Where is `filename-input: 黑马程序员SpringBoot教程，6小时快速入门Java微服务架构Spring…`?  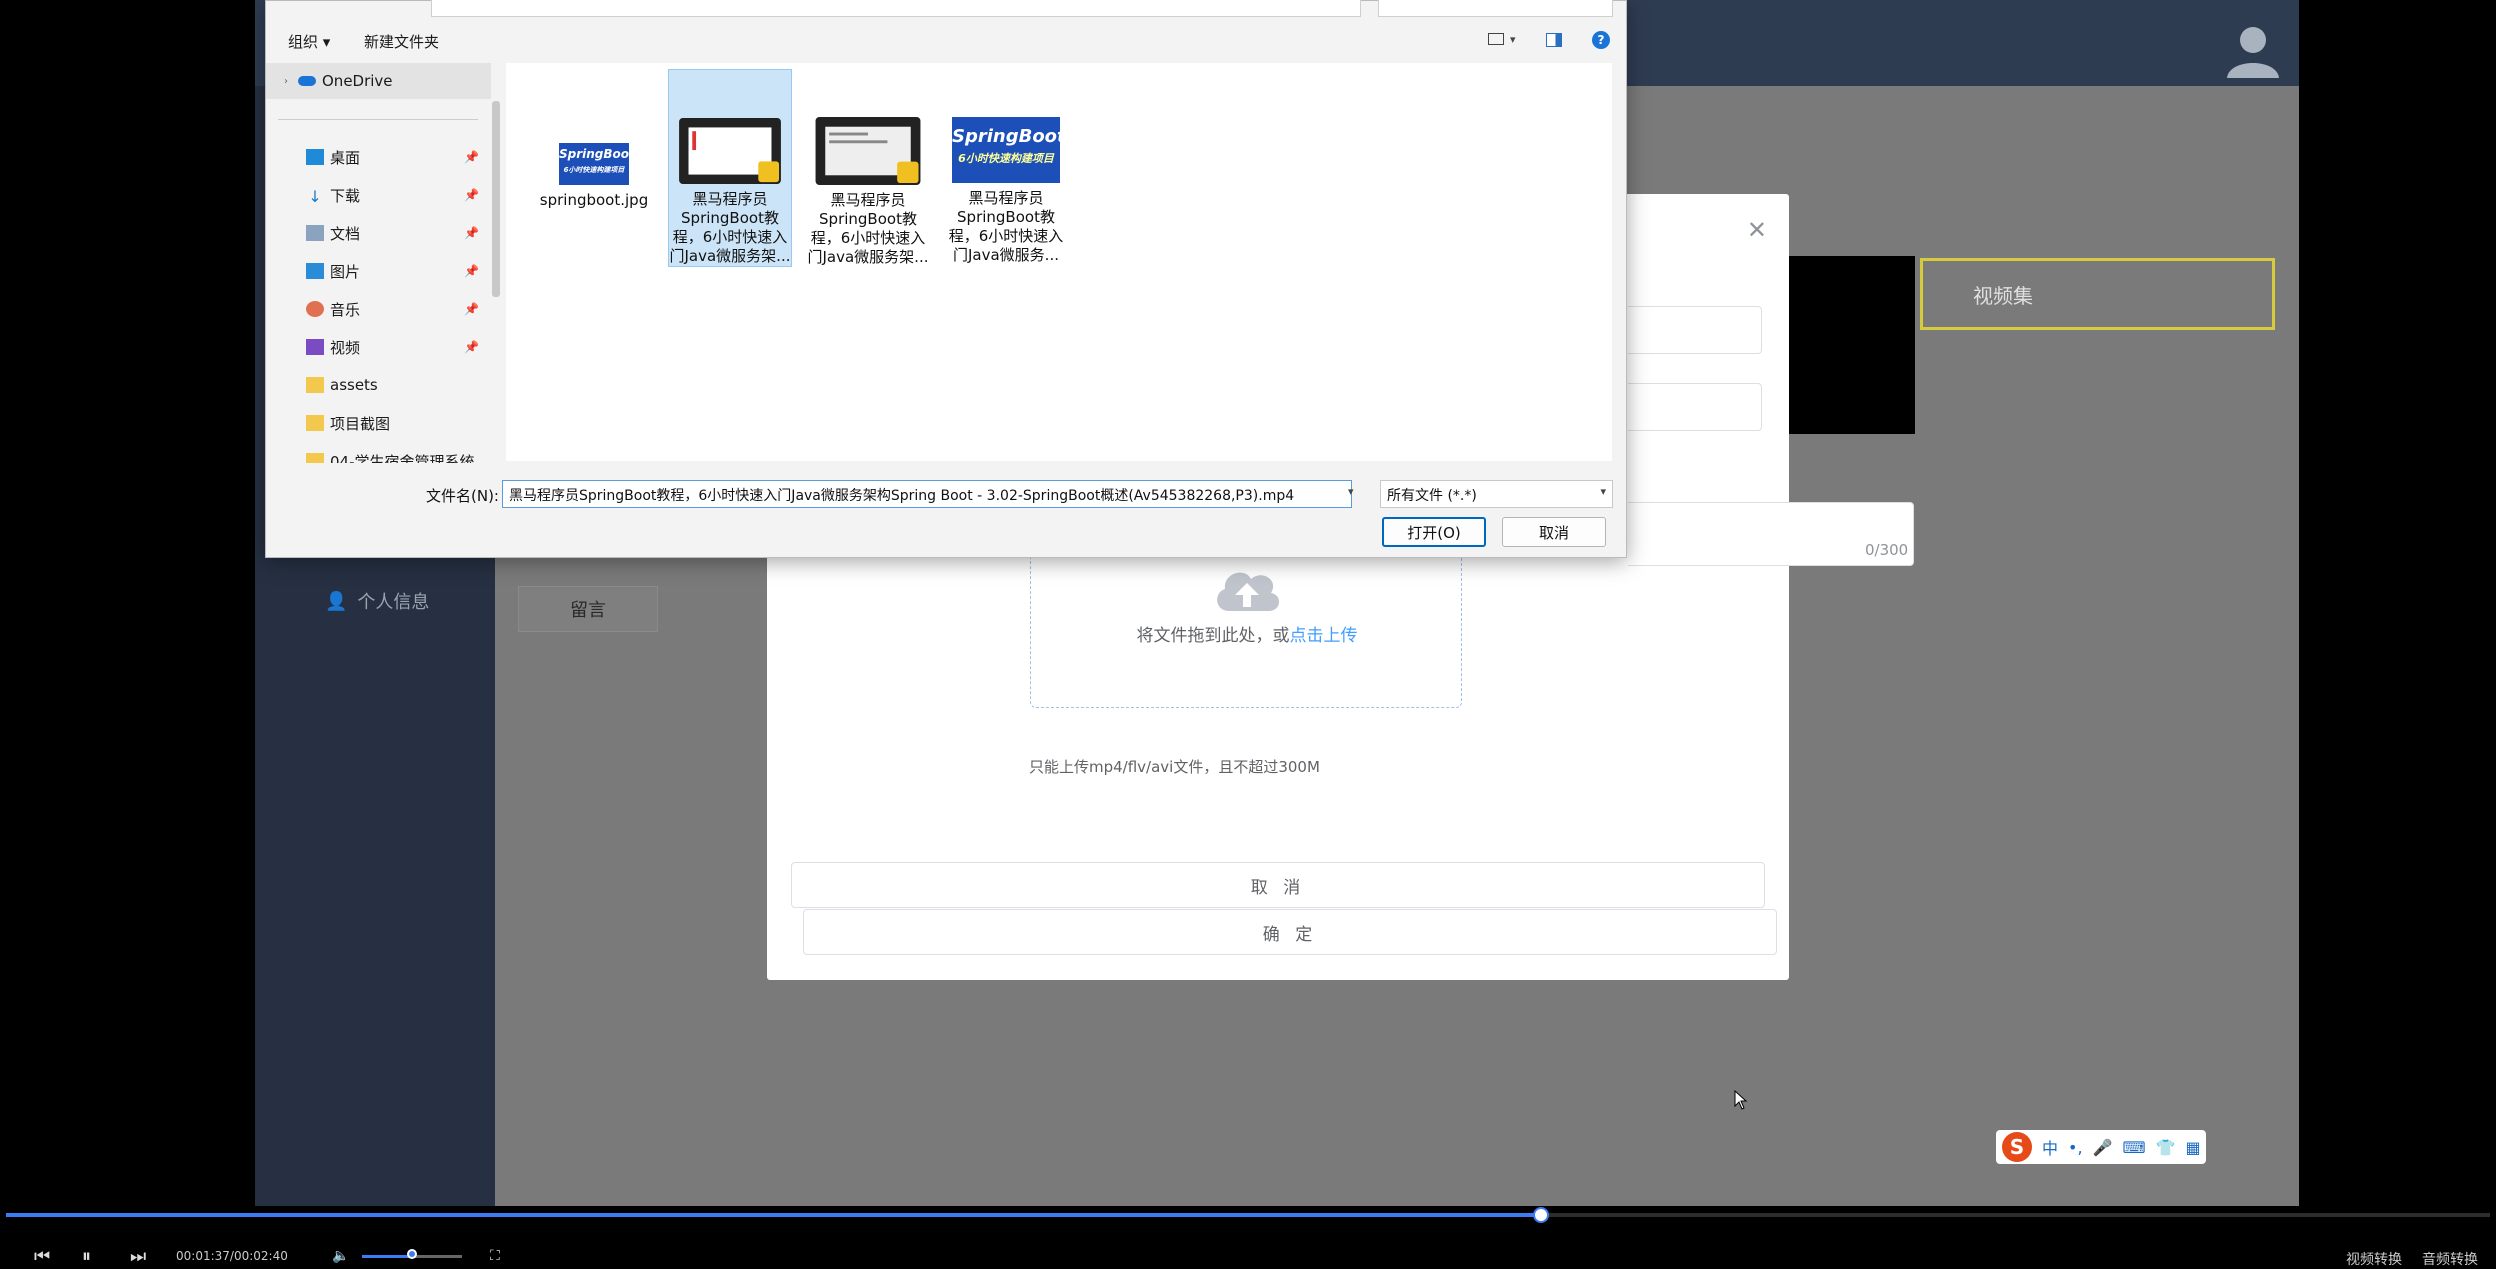 filename-input: 黑马程序员SpringBoot教程，6小时快速入门Java微服务架构Spring… is located at coordinates (927, 494).